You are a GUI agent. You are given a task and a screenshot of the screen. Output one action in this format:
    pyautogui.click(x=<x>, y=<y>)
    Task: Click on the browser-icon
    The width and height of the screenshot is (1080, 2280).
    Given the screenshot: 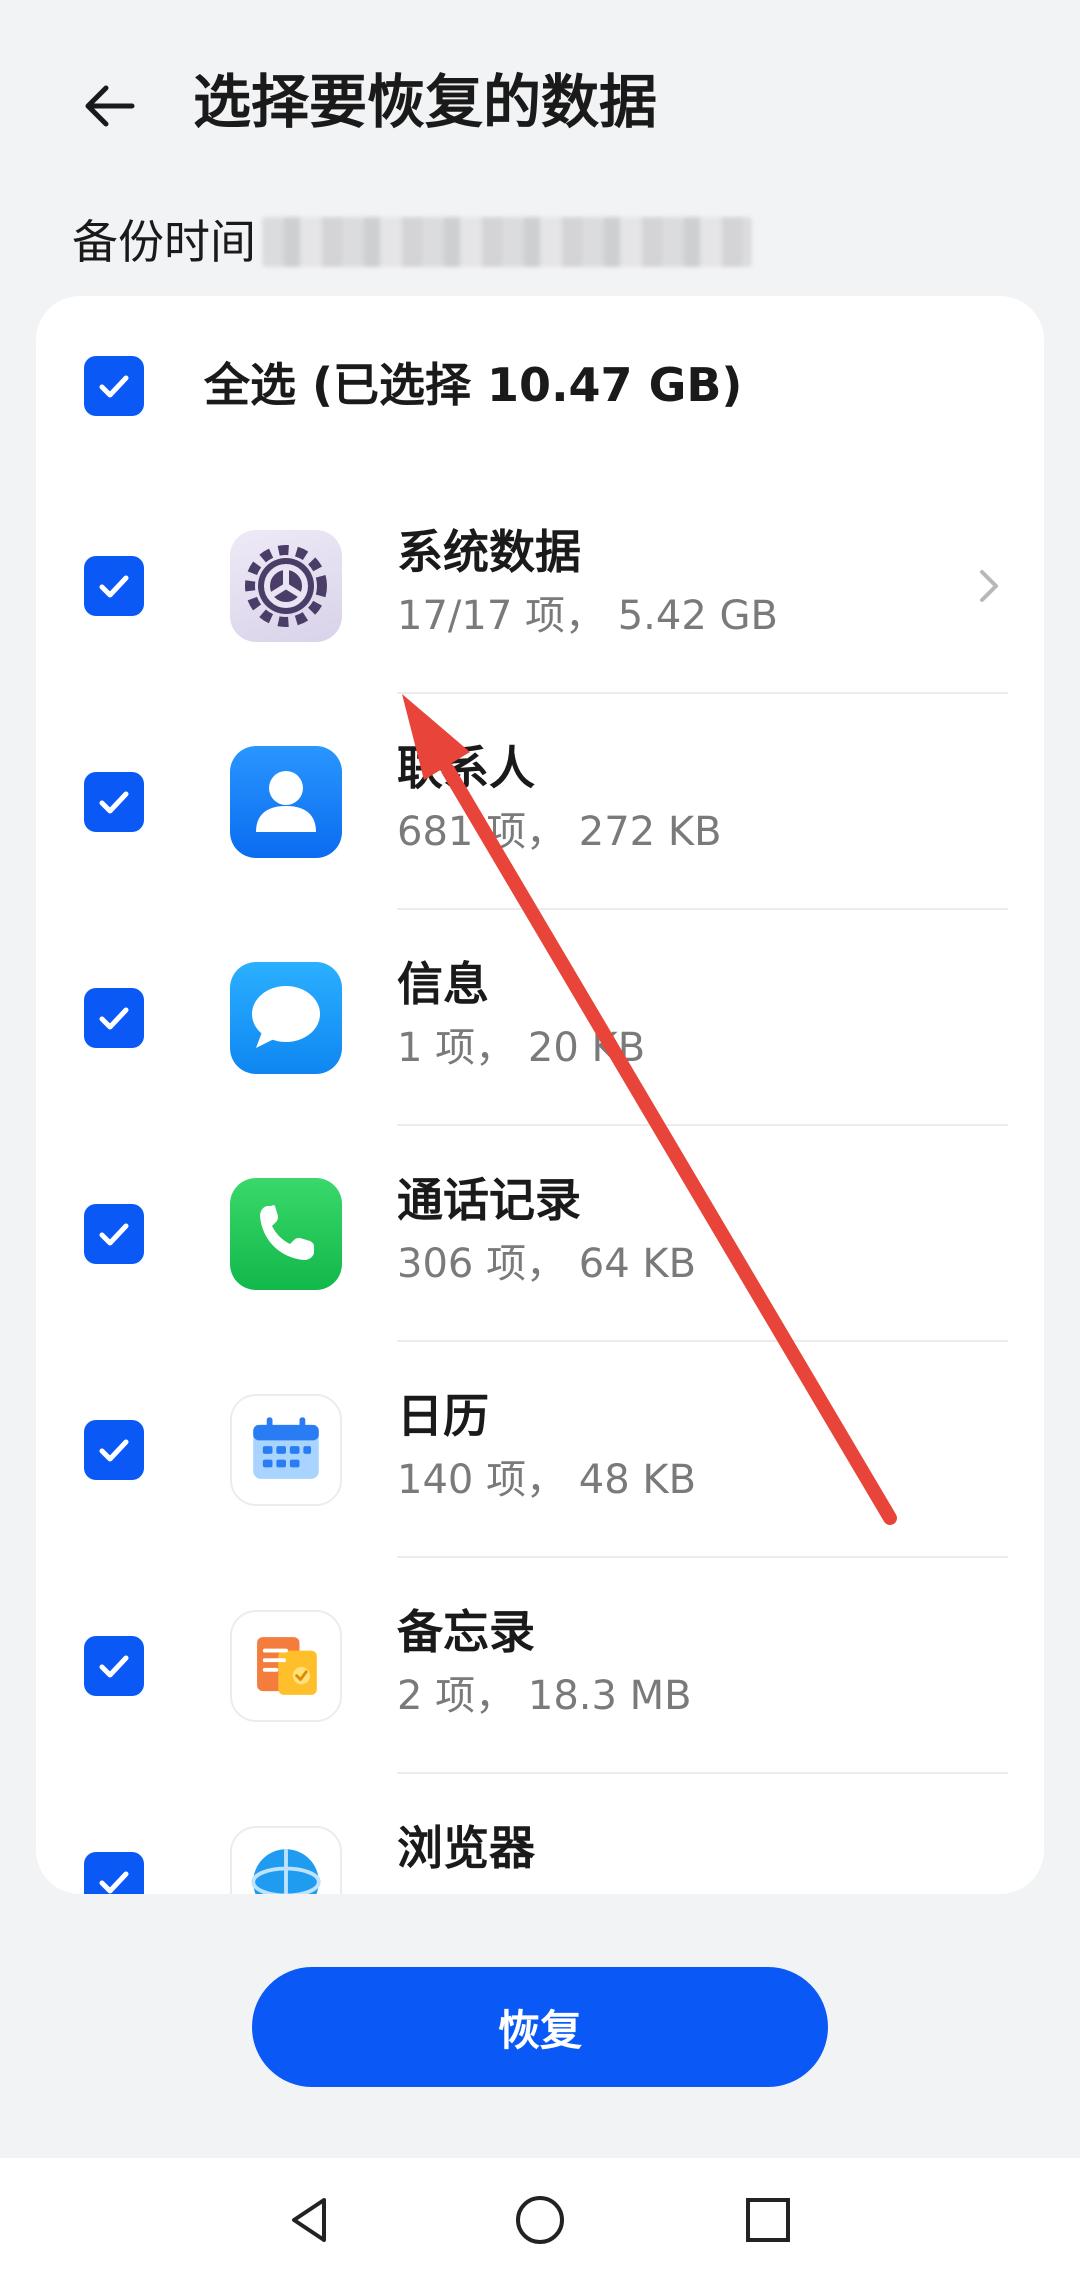 What is the action you would take?
    pyautogui.click(x=286, y=1860)
    